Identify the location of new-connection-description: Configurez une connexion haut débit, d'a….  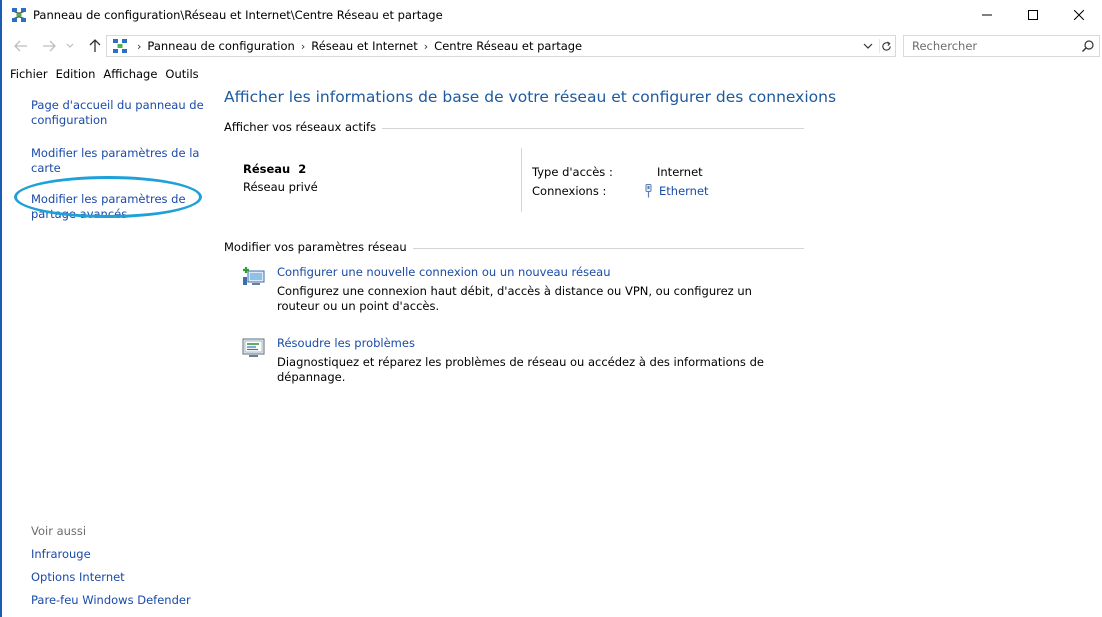
(514, 298).